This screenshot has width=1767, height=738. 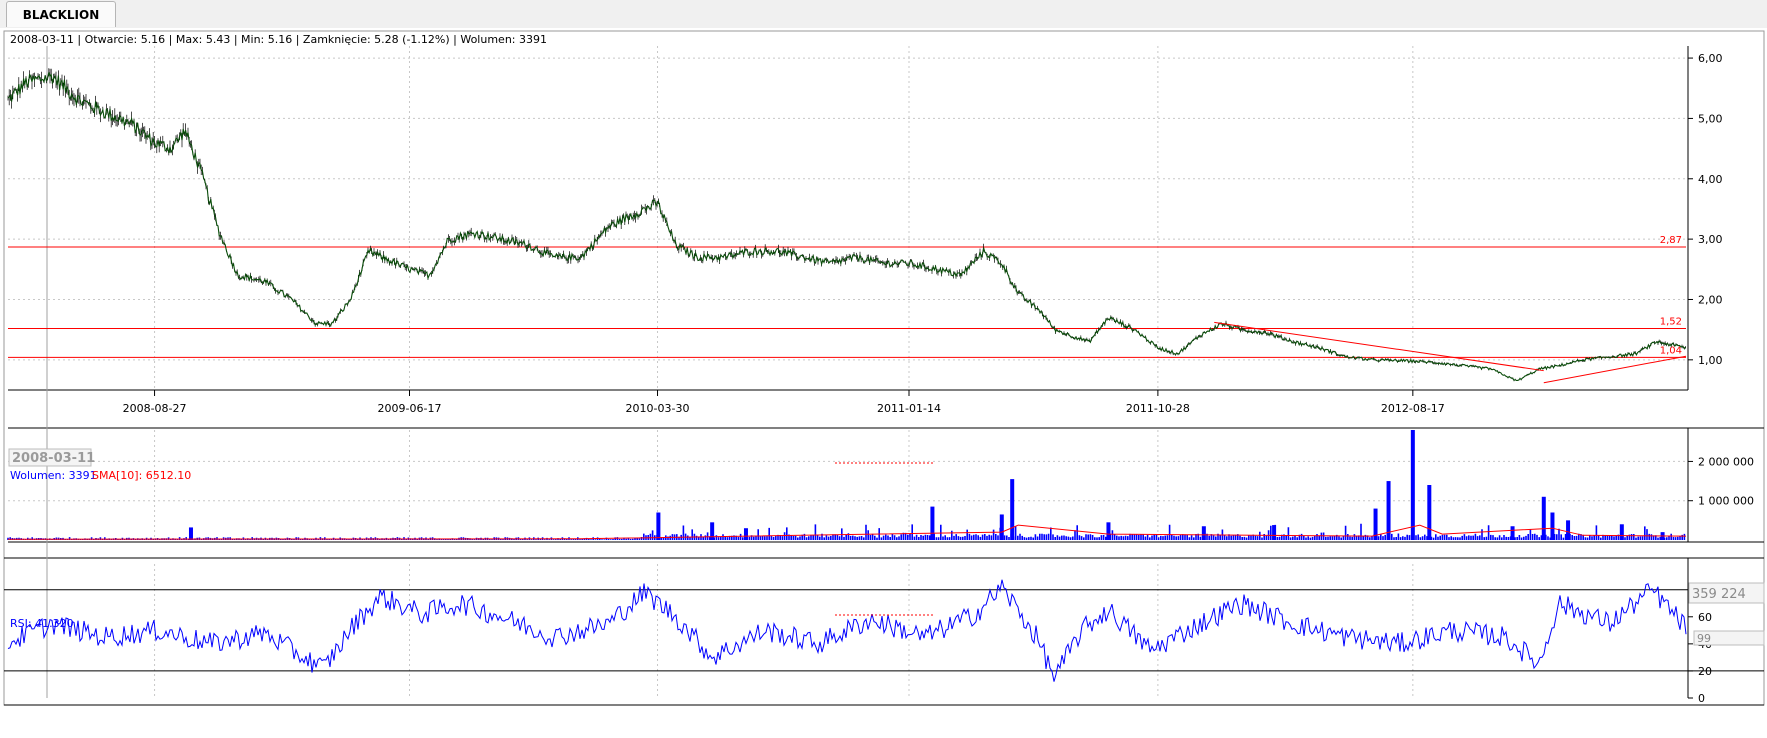 I want to click on tab-blacklion: BLACKLION, so click(x=61, y=14).